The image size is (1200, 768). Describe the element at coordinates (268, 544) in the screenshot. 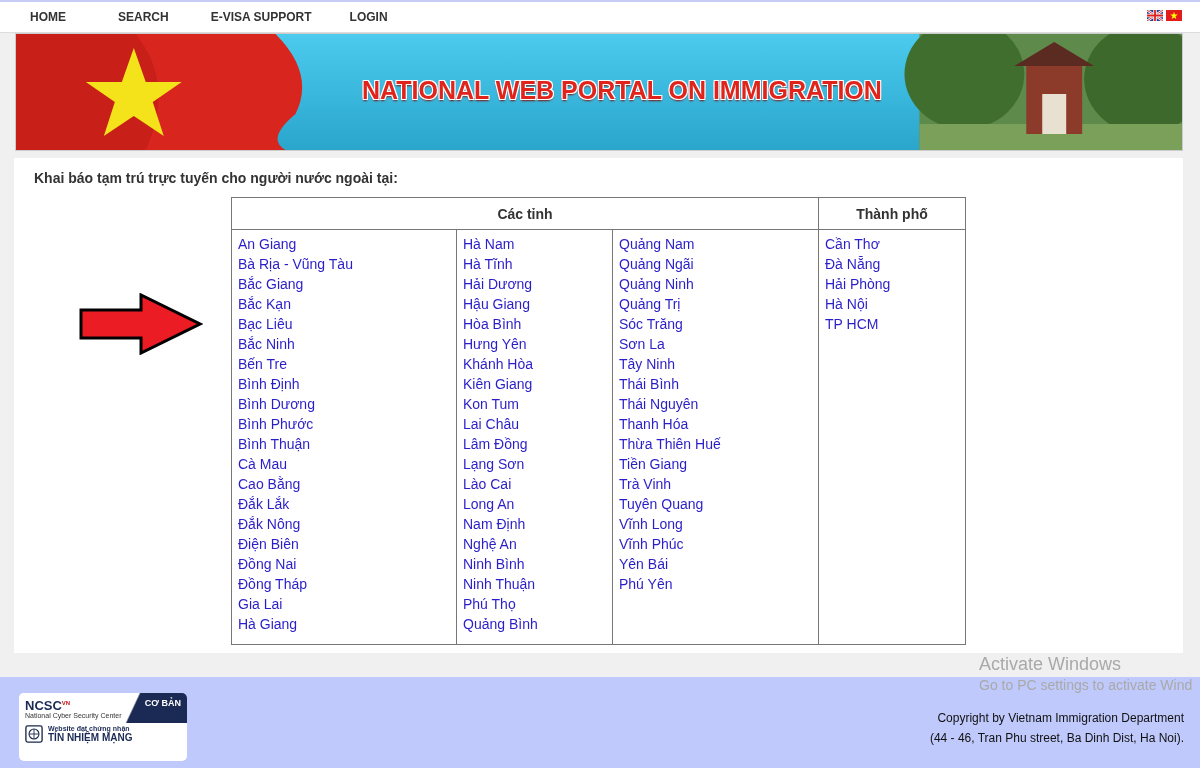

I see `province-link: Điện Biên` at that location.